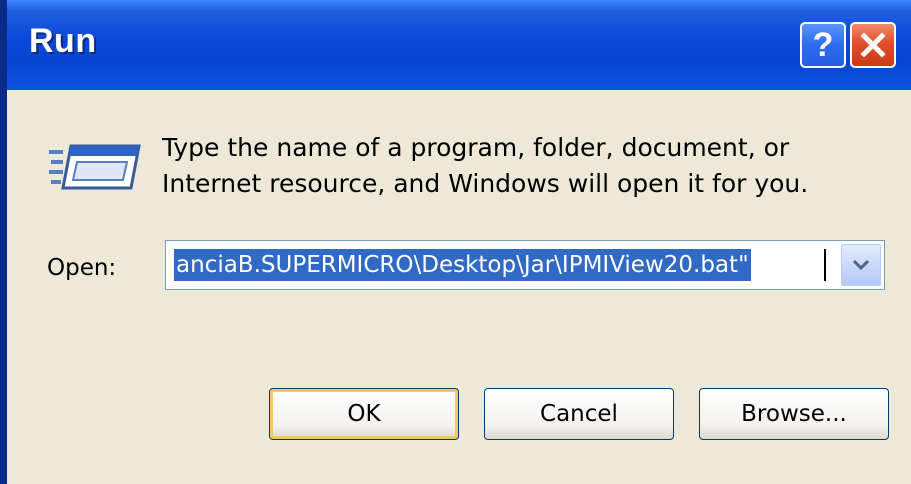 The height and width of the screenshot is (484, 911). I want to click on cancel-button: Cancel, so click(579, 414).